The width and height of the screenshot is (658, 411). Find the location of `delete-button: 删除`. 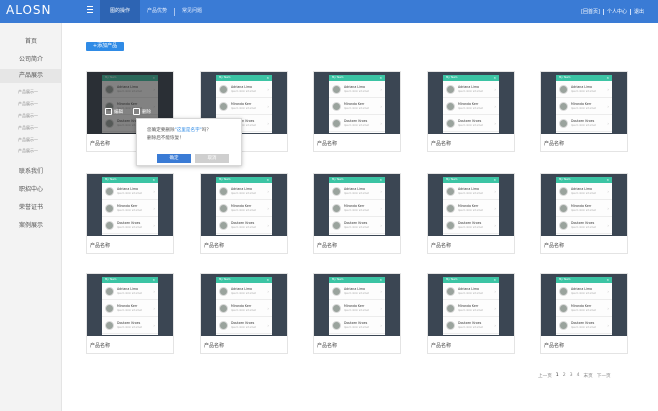

delete-button: 删除 is located at coordinates (142, 111).